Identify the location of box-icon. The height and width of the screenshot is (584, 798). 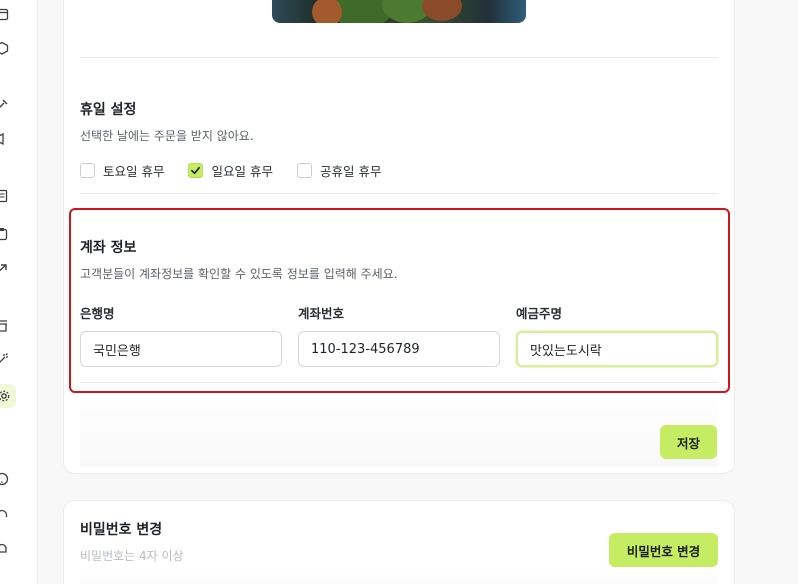
(5, 48).